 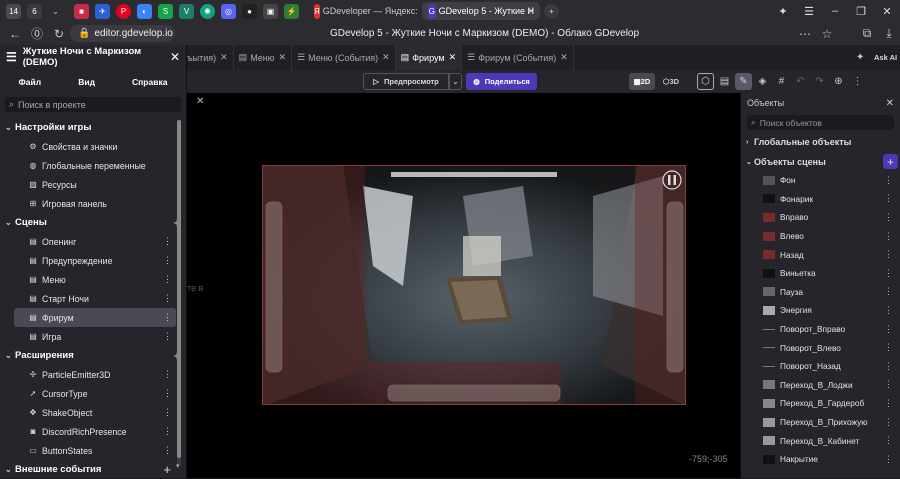 What do you see at coordinates (123, 11) in the screenshot?
I see `pinterest-icon: P` at bounding box center [123, 11].